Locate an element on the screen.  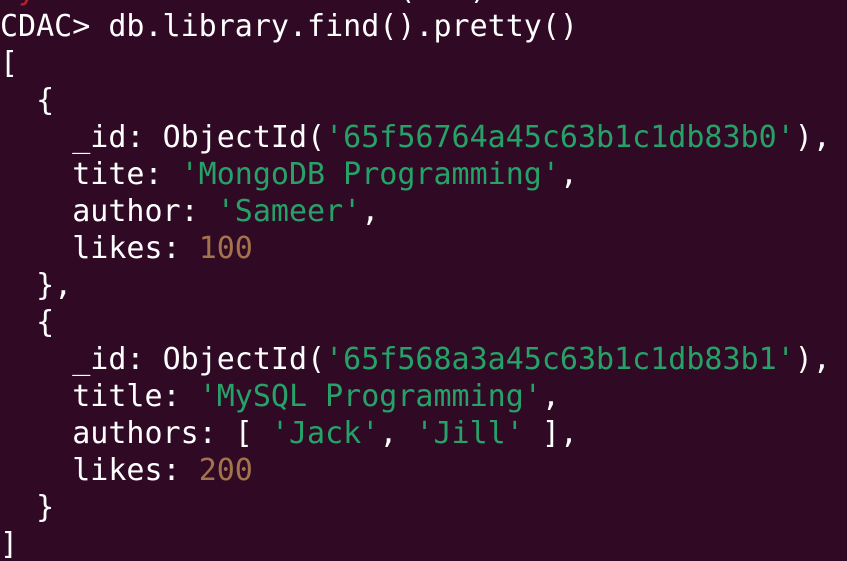
doc1-author-value: 'Sameer' is located at coordinates (289, 211).